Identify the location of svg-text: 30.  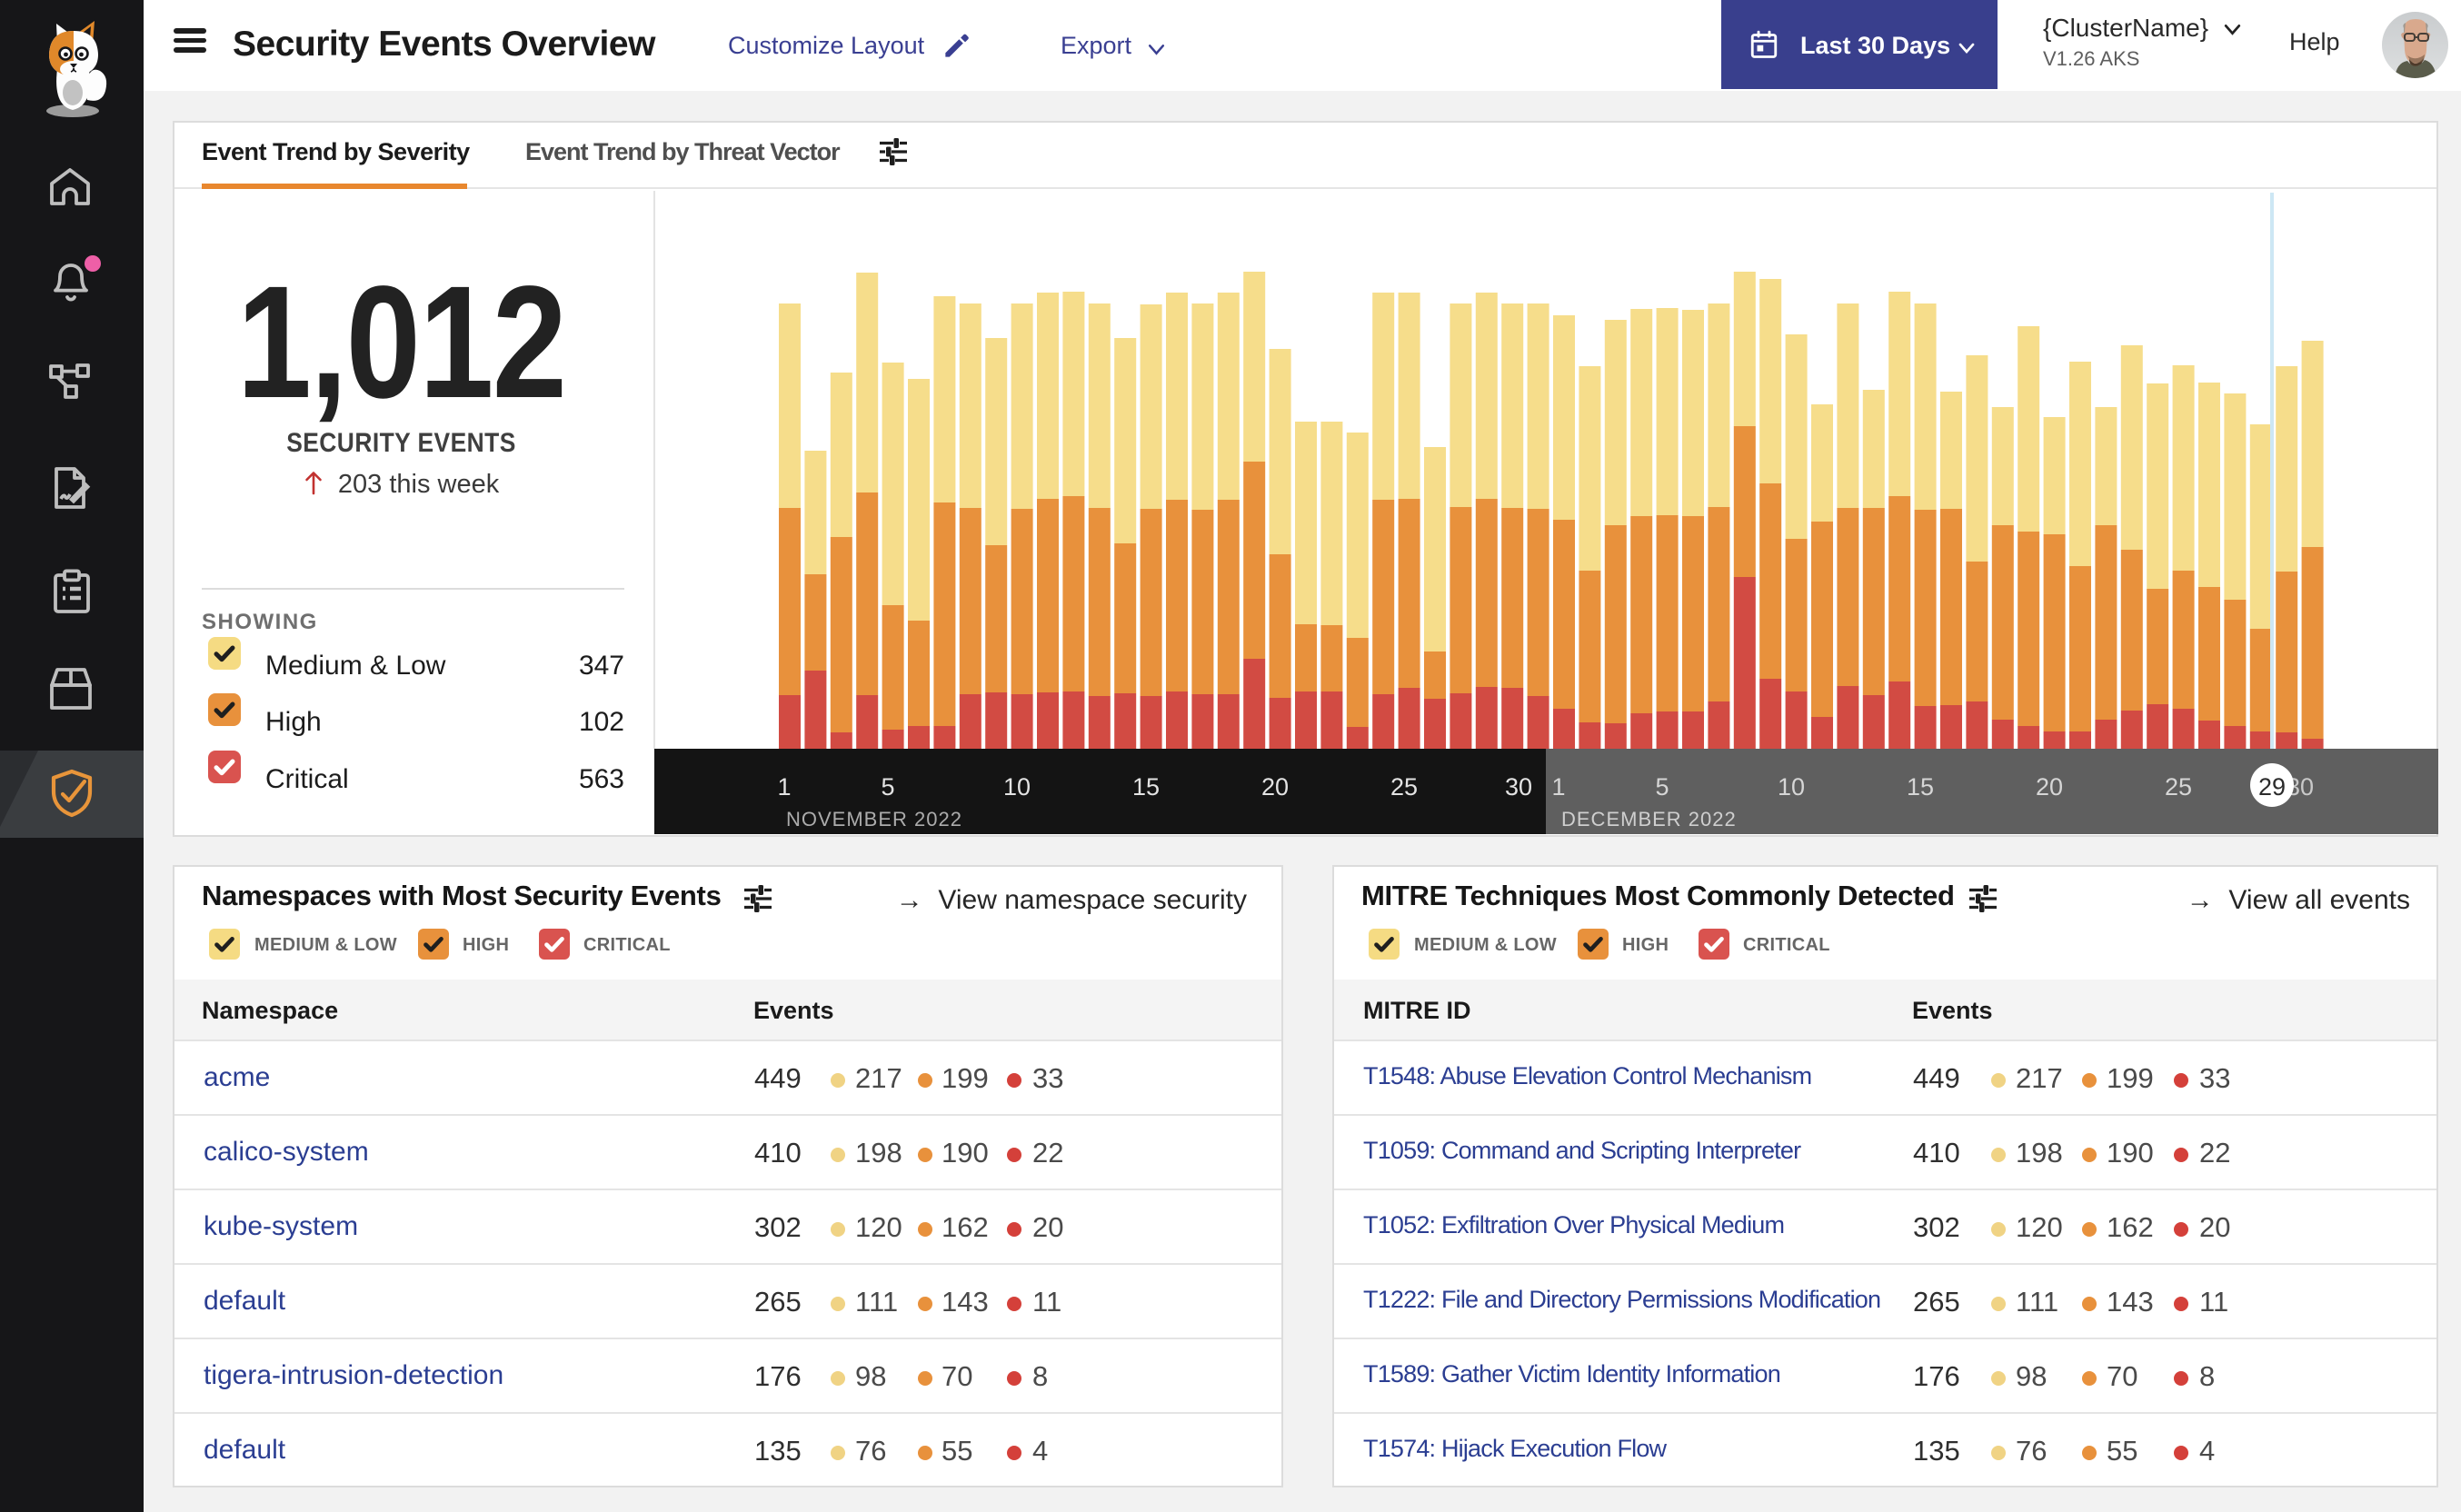
(1518, 787).